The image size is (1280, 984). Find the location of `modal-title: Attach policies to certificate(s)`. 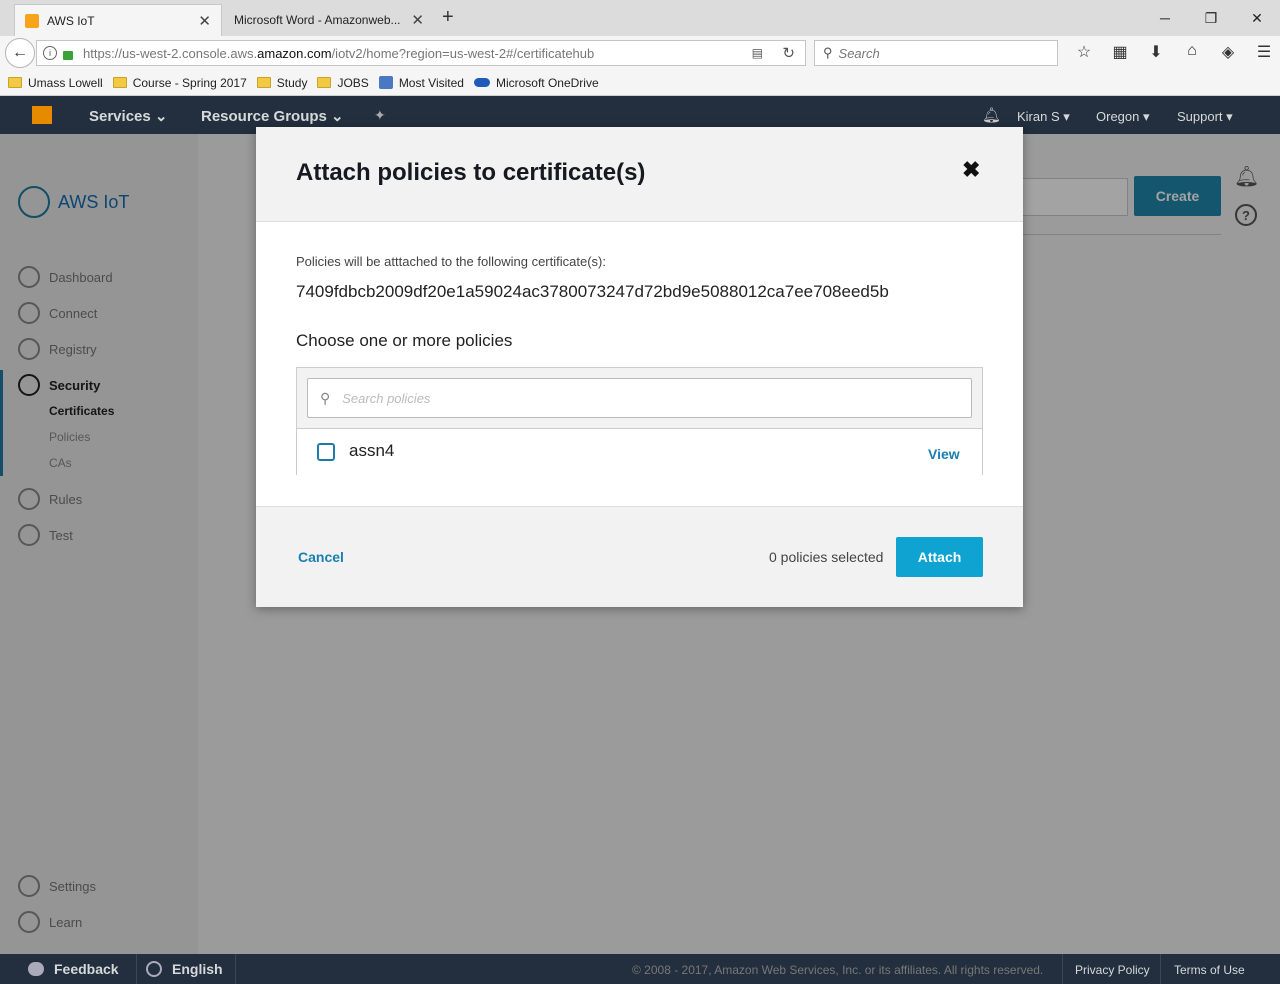

modal-title: Attach policies to certificate(s) is located at coordinates (471, 172).